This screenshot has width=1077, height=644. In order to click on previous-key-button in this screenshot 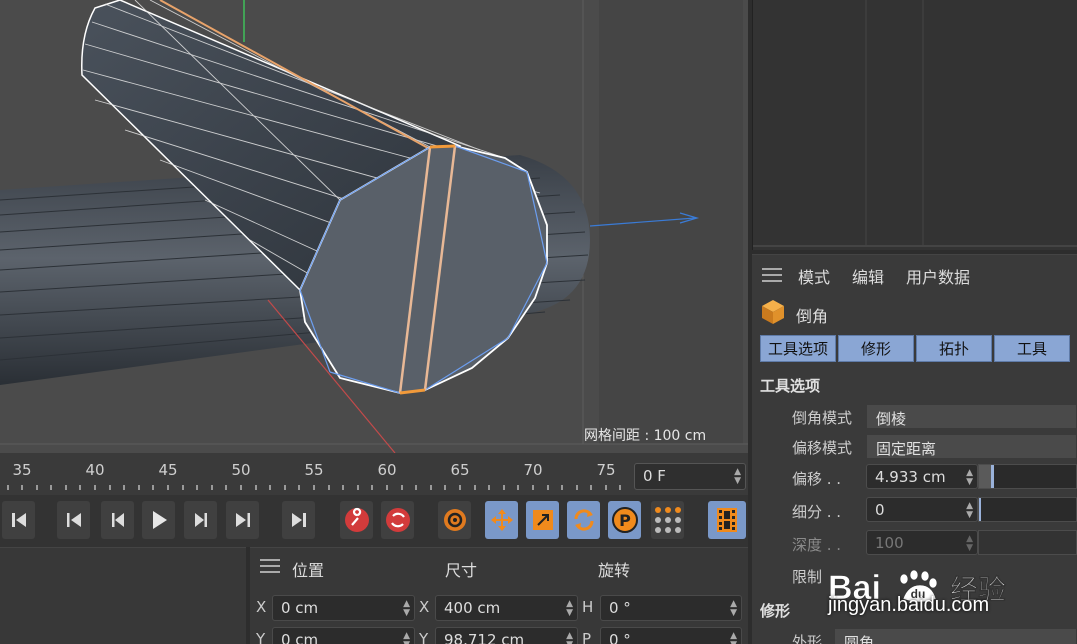, I will do `click(73, 520)`.